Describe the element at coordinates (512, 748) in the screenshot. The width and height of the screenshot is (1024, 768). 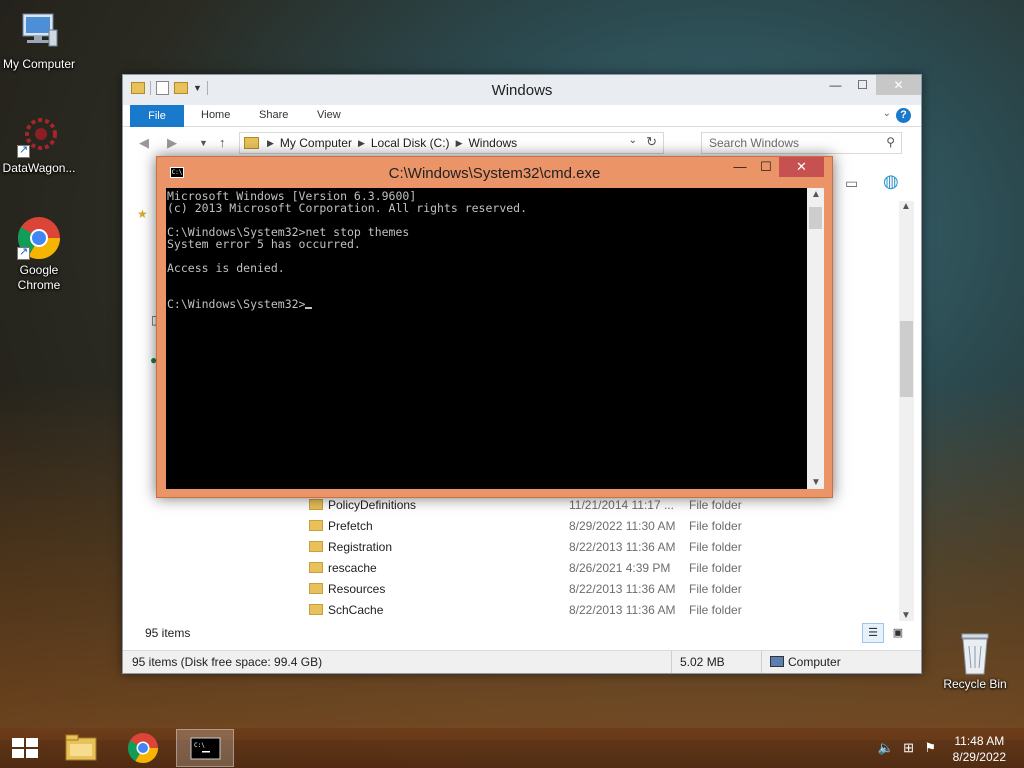
I see `taskbar: C:\ 🔈 ⊞ ⚑ 11:48 AM 8/29/2022` at that location.